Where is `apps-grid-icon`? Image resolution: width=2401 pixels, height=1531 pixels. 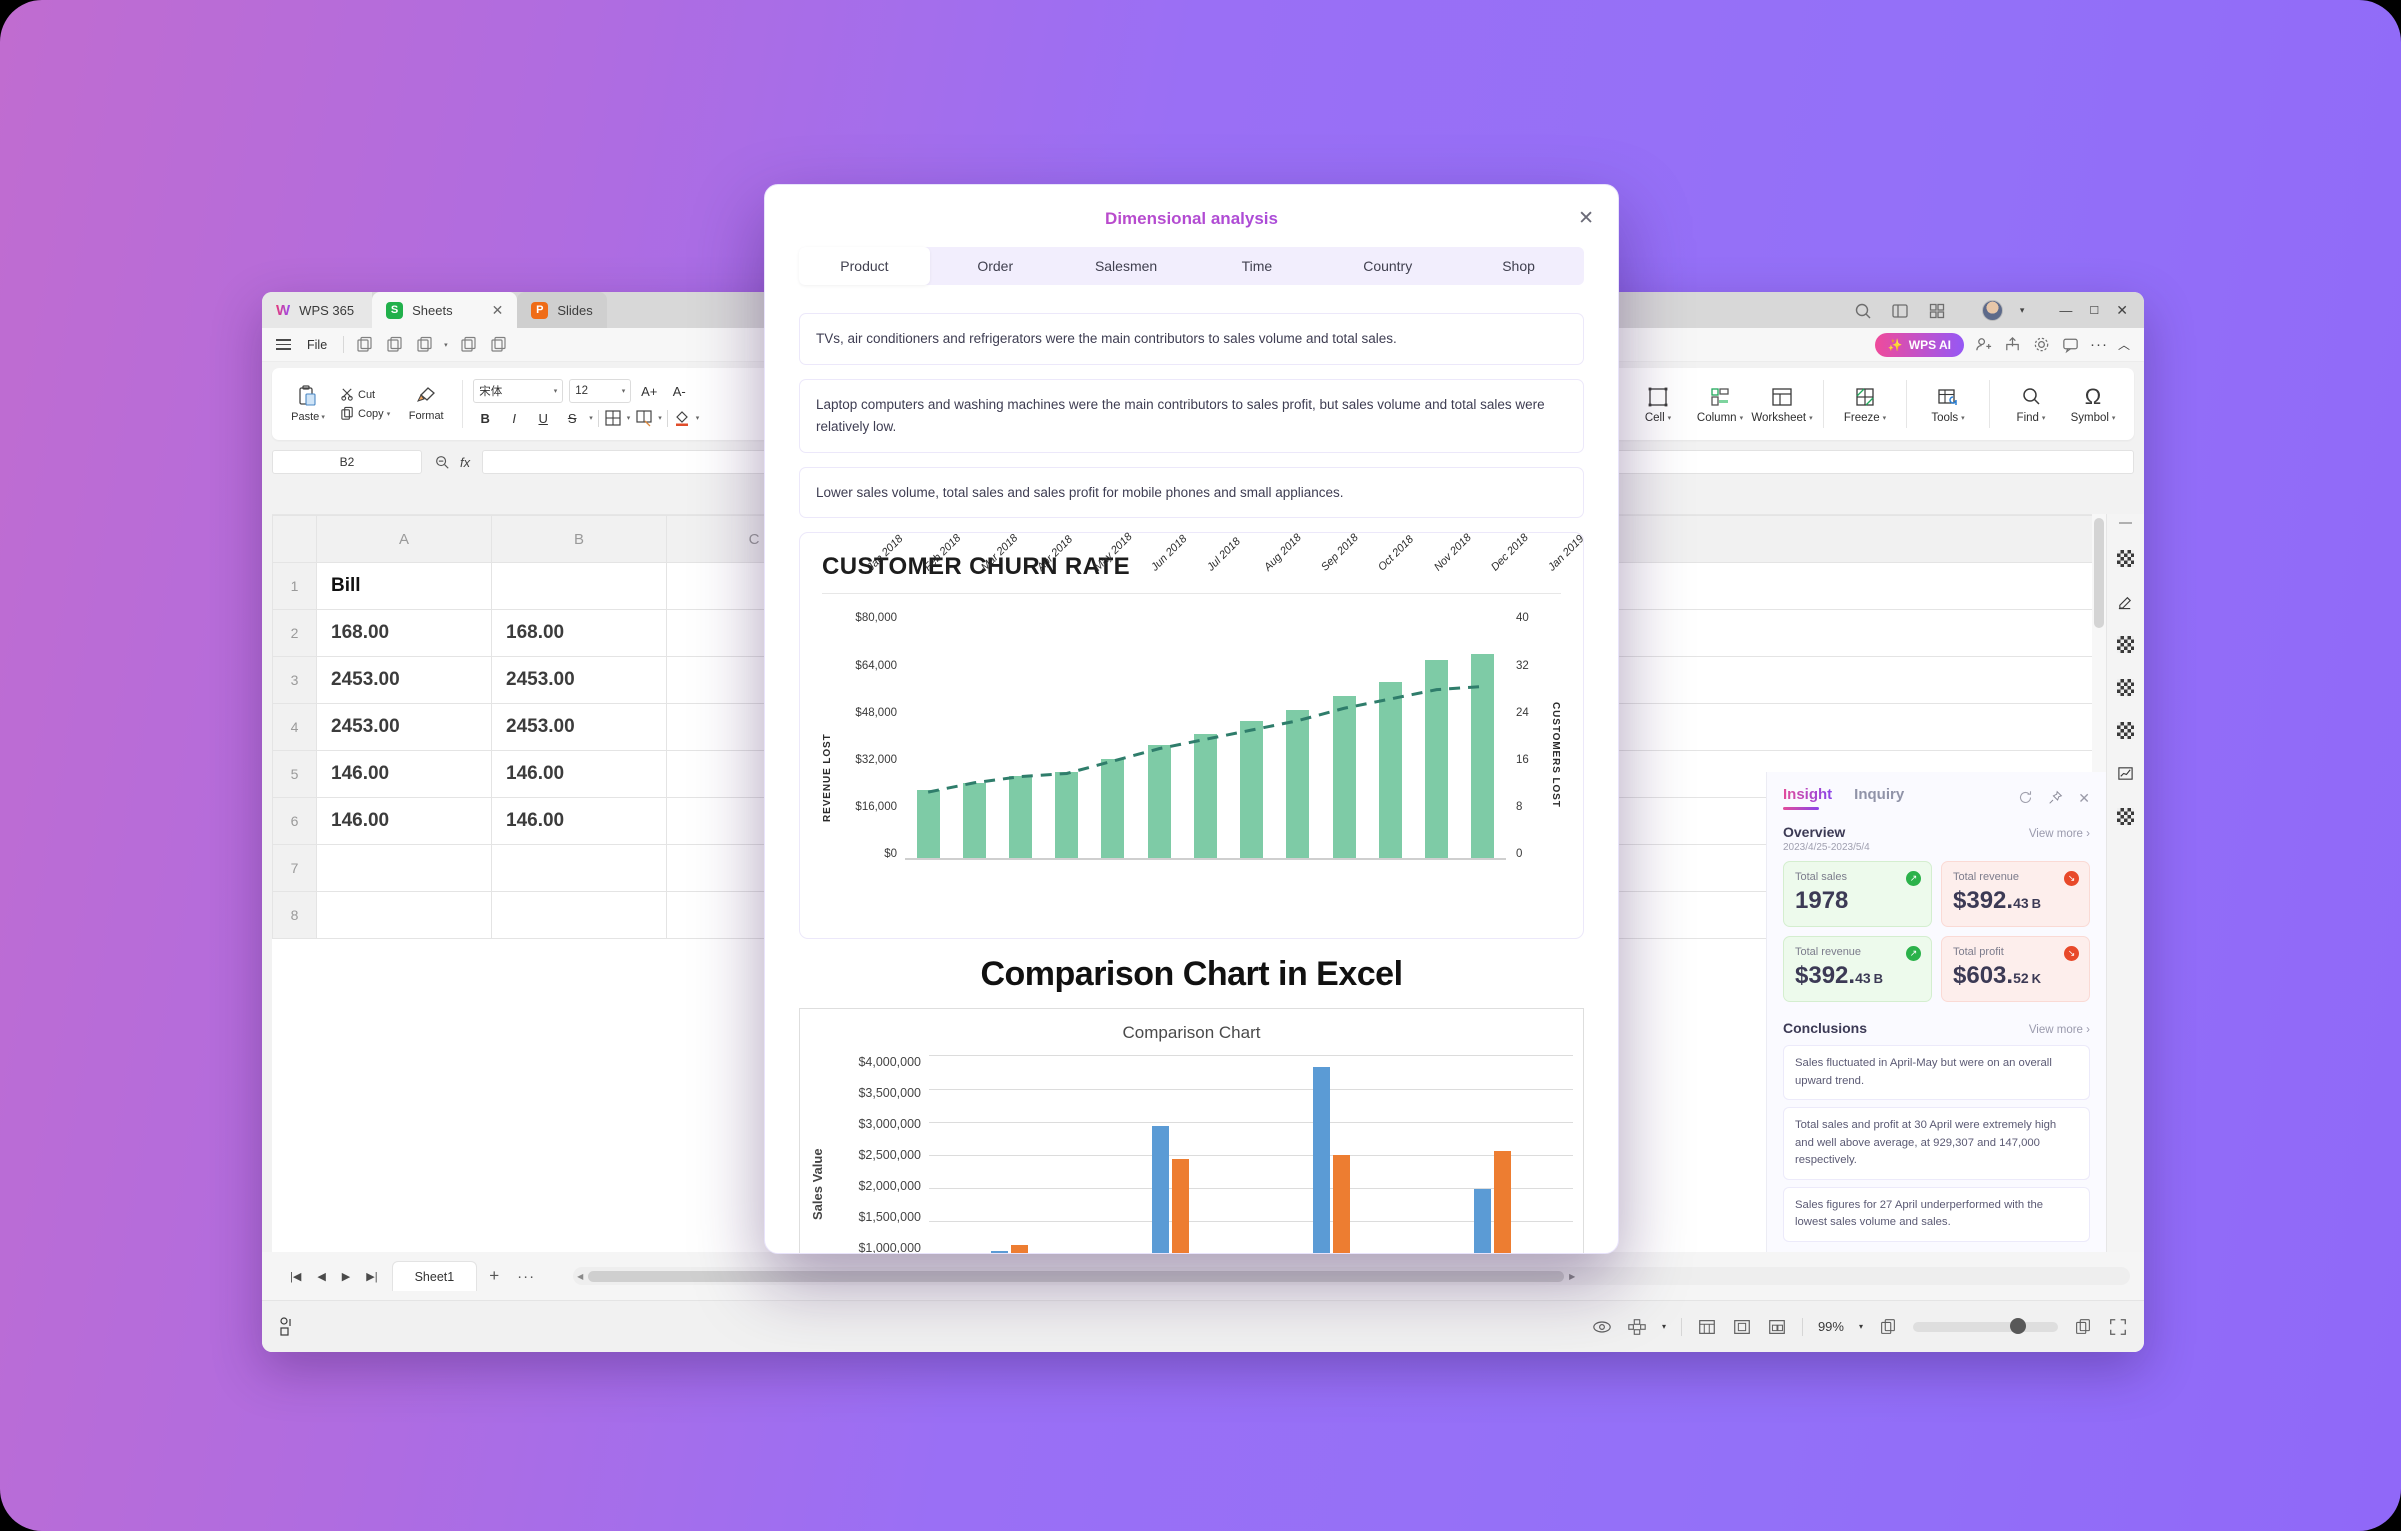
apps-grid-icon is located at coordinates (1937, 311).